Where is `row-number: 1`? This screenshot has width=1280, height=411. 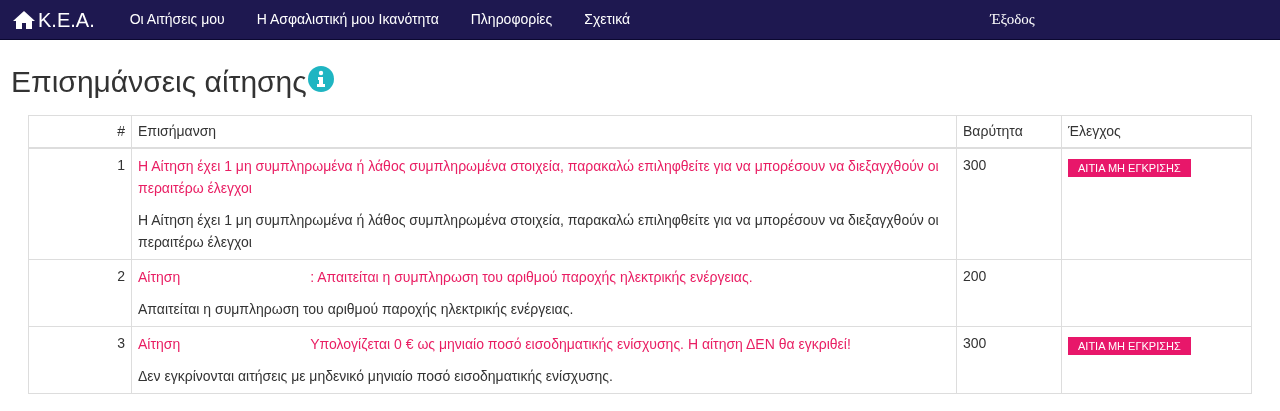 row-number: 1 is located at coordinates (80, 203).